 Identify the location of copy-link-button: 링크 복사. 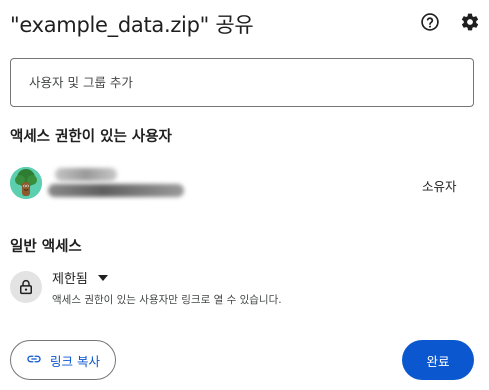
(63, 360).